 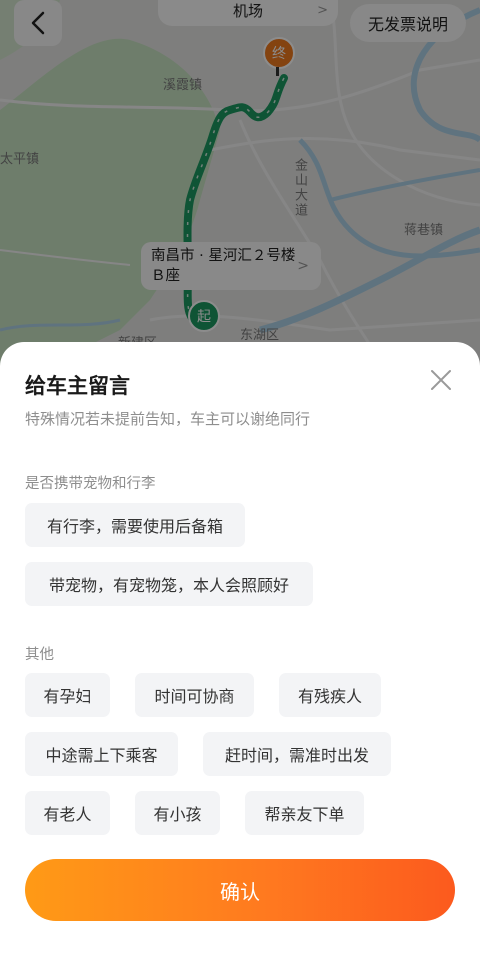 I want to click on option-chip-disabled: 有残疾人, so click(x=330, y=695).